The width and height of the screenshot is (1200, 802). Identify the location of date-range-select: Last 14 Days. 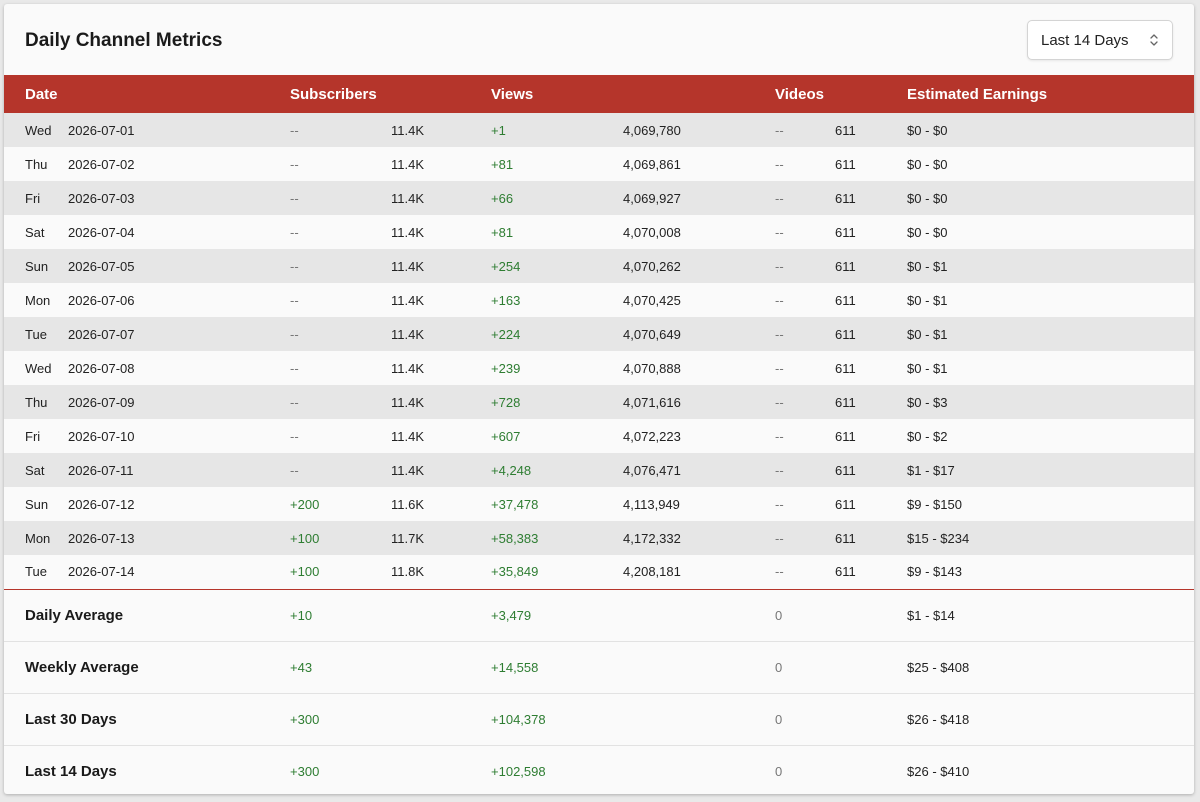
(1100, 40).